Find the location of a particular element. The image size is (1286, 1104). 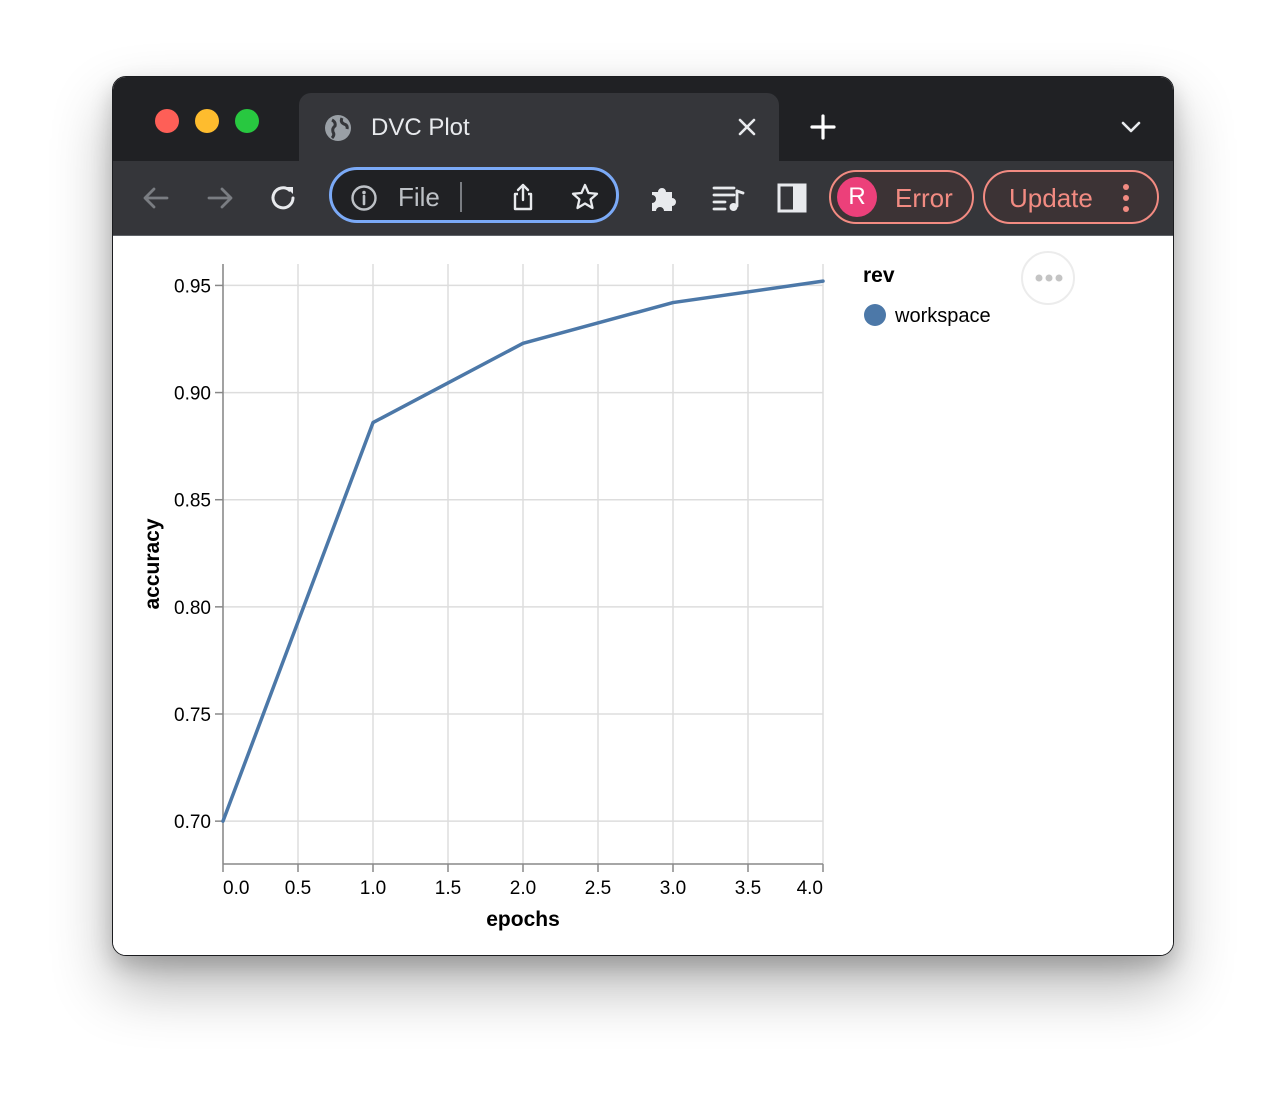

tab-dvc-plot: DVC Plot is located at coordinates (539, 128).